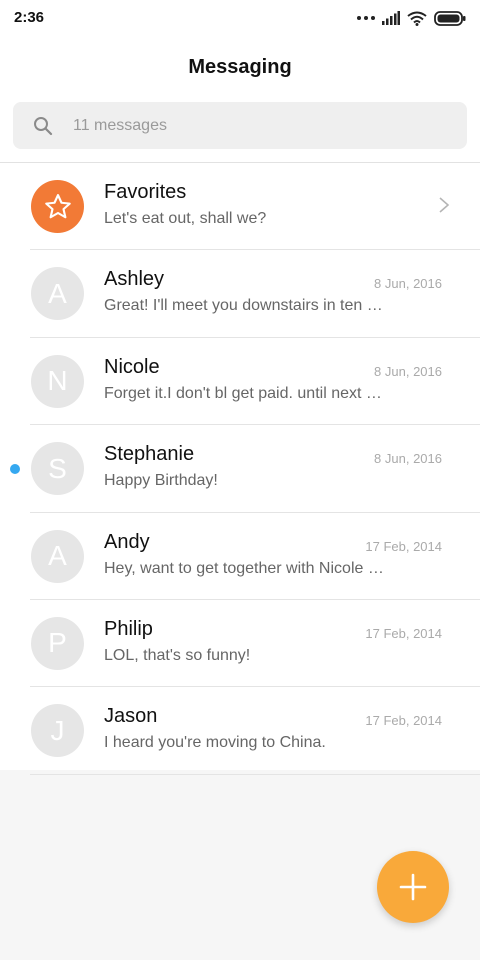 This screenshot has width=480, height=960. What do you see at coordinates (177, 655) in the screenshot?
I see `message-preview: LOL, that's so funny!` at bounding box center [177, 655].